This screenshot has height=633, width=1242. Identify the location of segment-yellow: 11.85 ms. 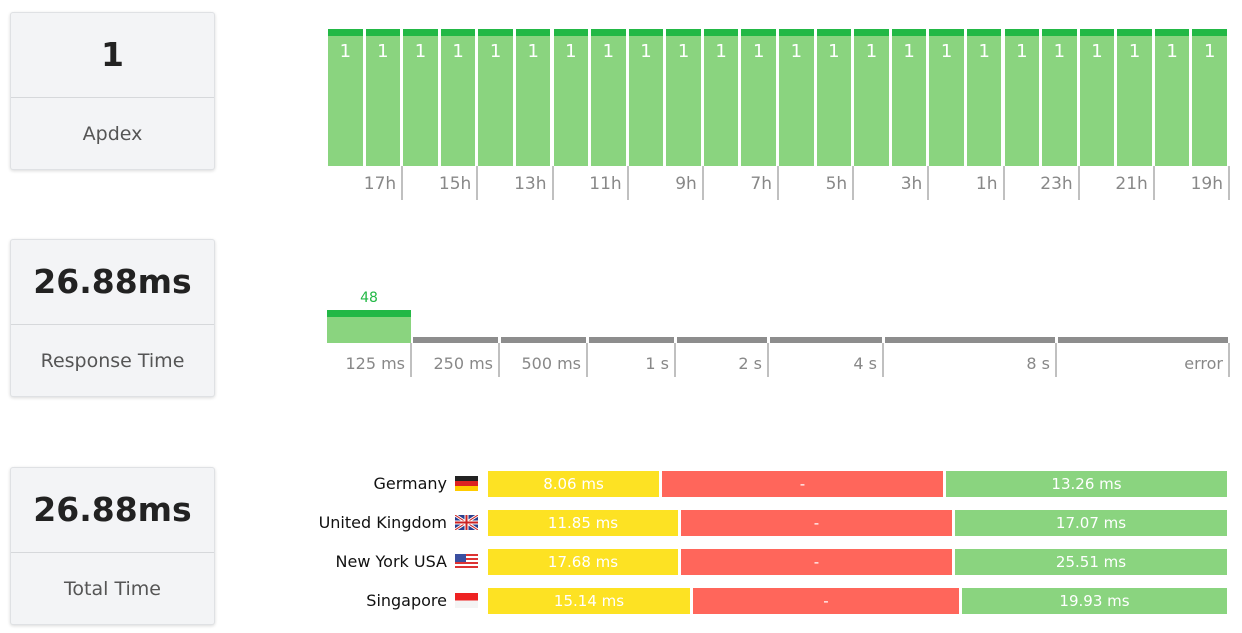
(583, 523).